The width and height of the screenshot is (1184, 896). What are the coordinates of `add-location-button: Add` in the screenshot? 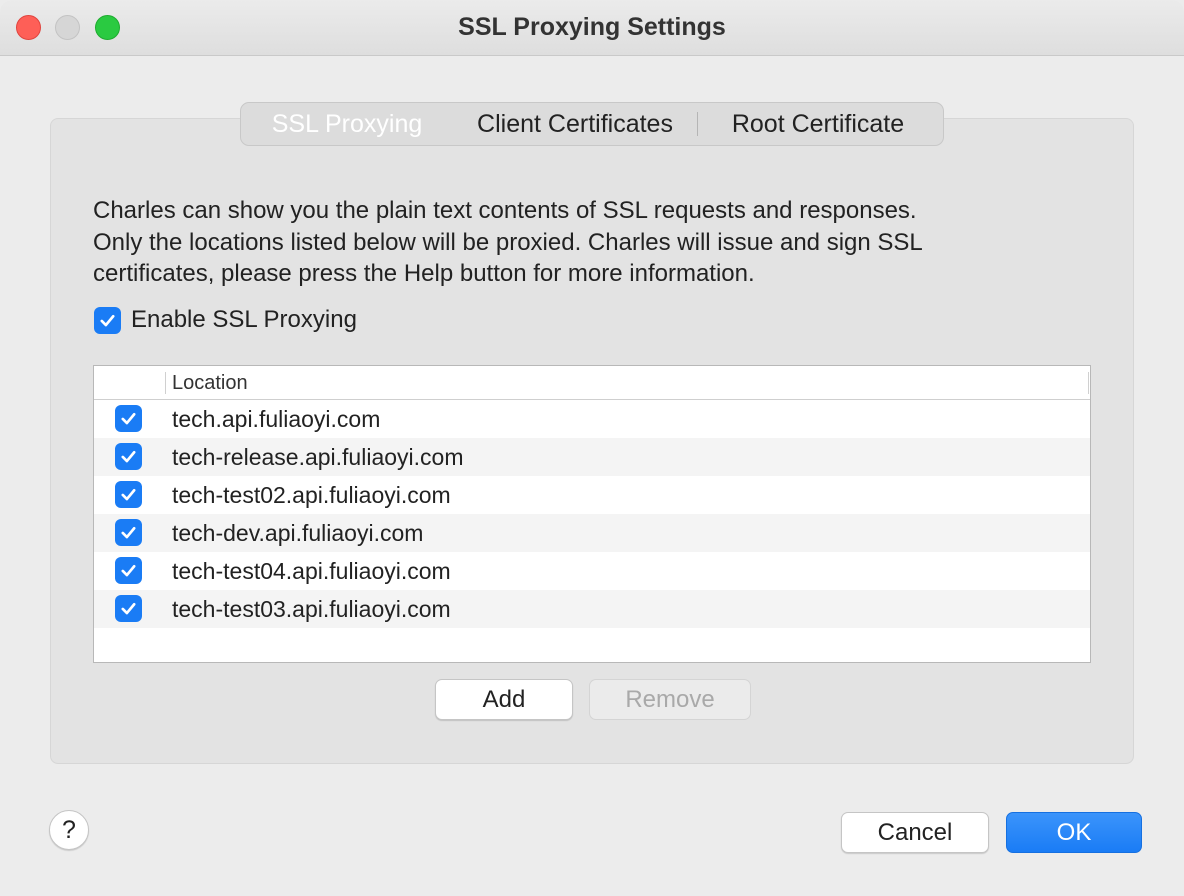 It's located at (504, 699).